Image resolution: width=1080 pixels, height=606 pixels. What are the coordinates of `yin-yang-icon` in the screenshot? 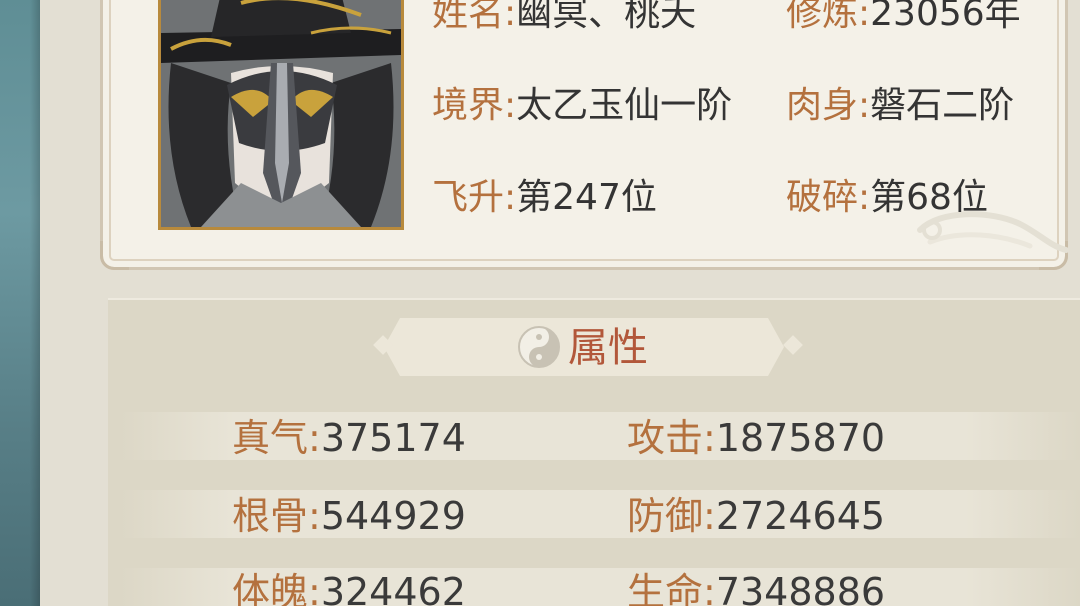 It's located at (539, 347).